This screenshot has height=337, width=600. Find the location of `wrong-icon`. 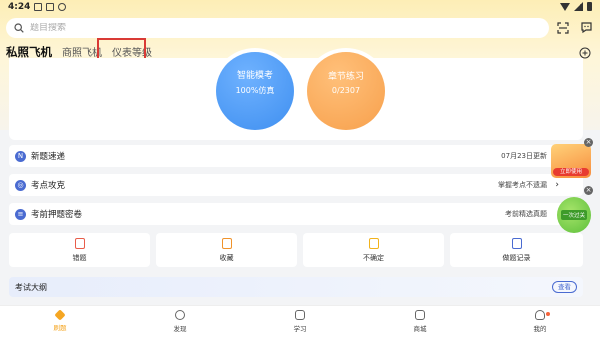

wrong-icon is located at coordinates (79, 243).